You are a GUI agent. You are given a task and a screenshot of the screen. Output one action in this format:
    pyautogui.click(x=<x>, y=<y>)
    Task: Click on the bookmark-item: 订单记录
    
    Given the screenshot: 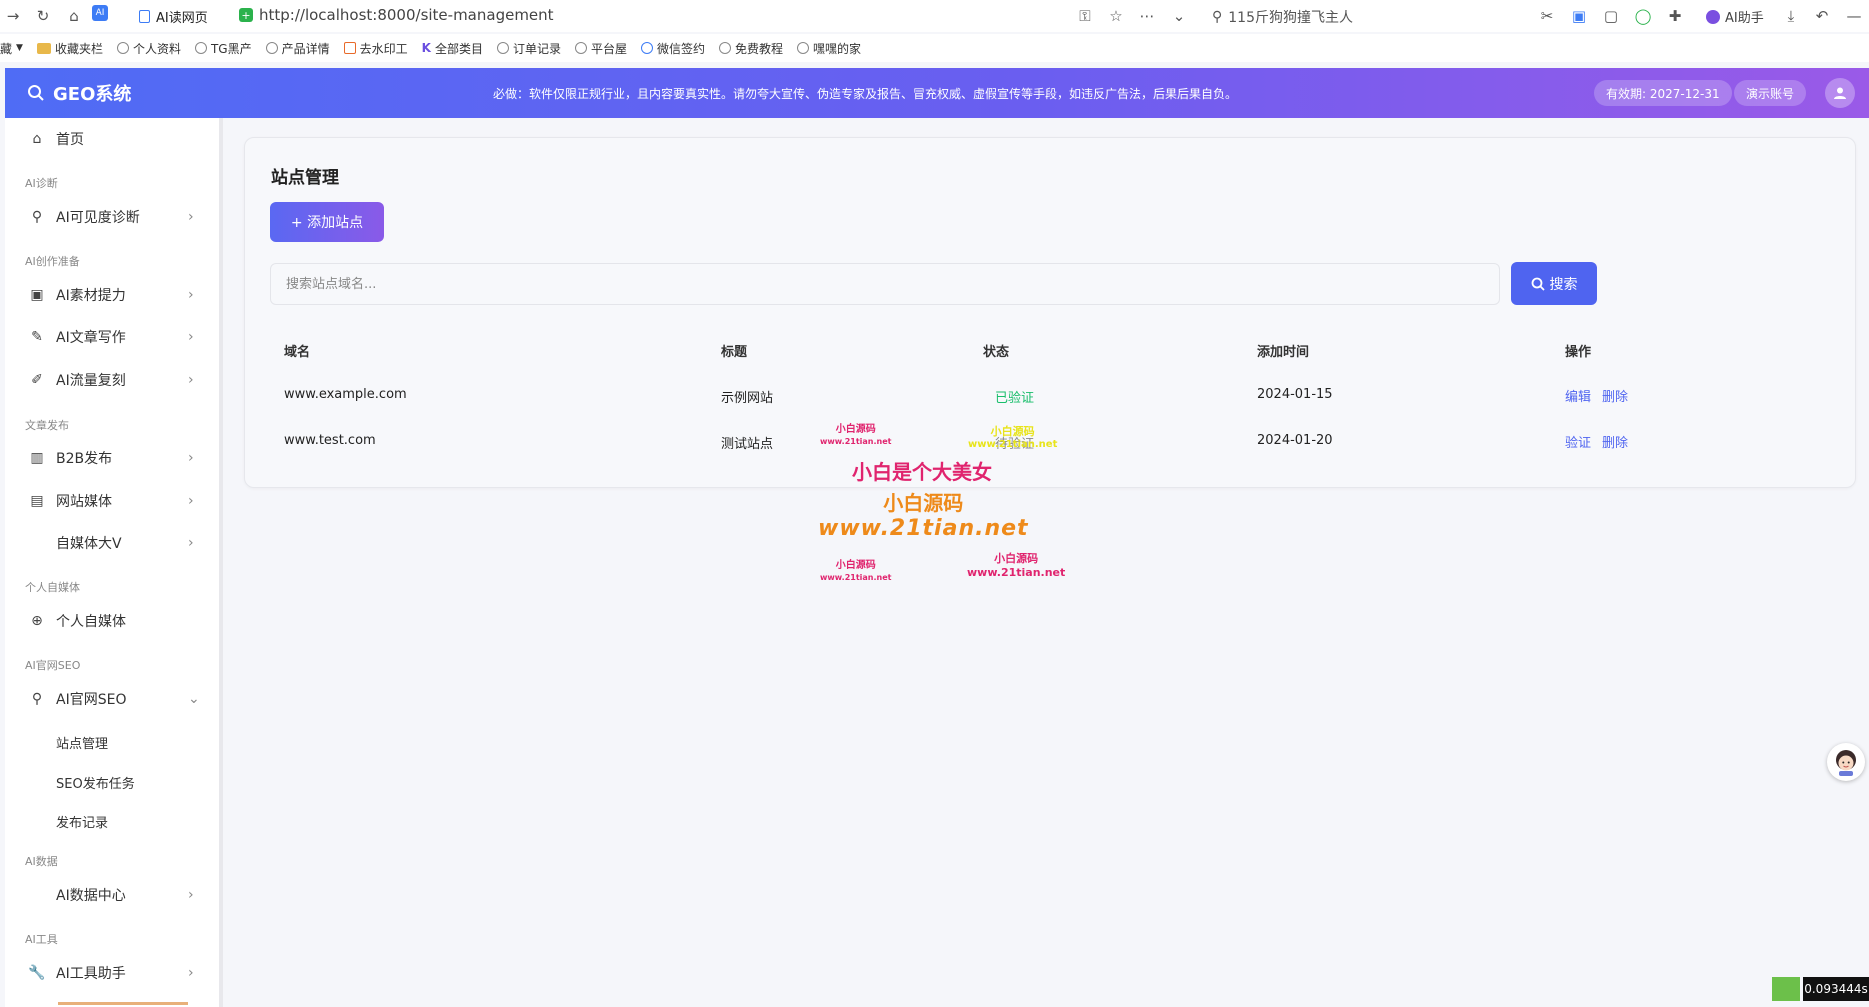 What is the action you would take?
    pyautogui.click(x=528, y=48)
    